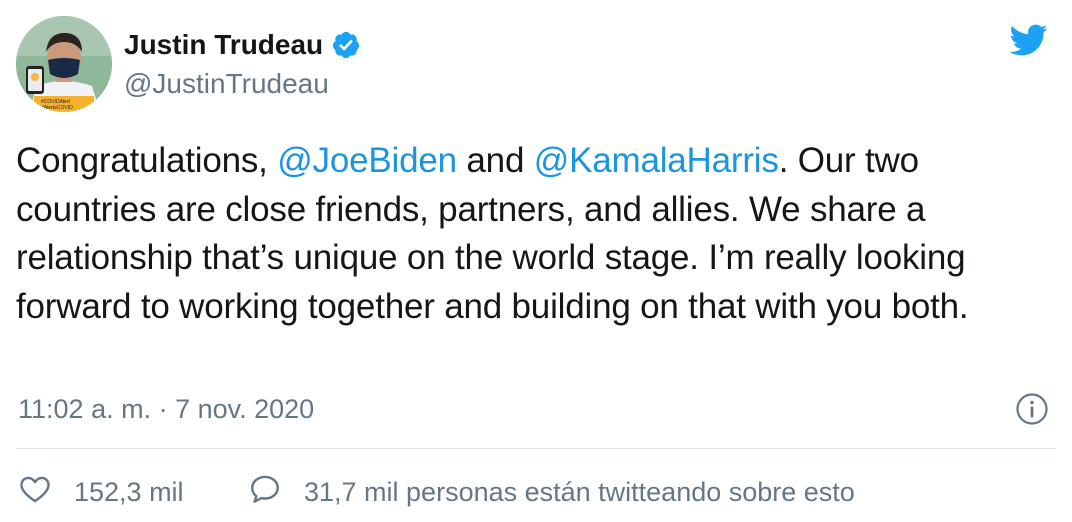 Image resolution: width=1072 pixels, height=522 pixels. Describe the element at coordinates (1028, 40) in the screenshot. I see `twitter-bird-icon` at that location.